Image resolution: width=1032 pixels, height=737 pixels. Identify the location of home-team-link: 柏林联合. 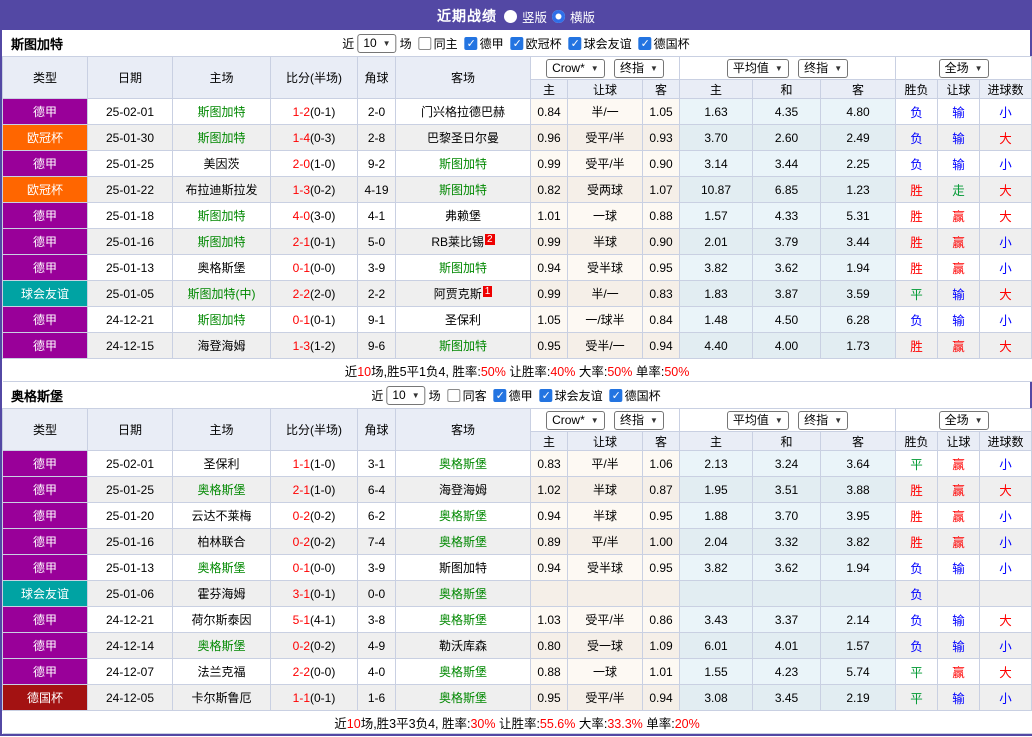
(221, 541).